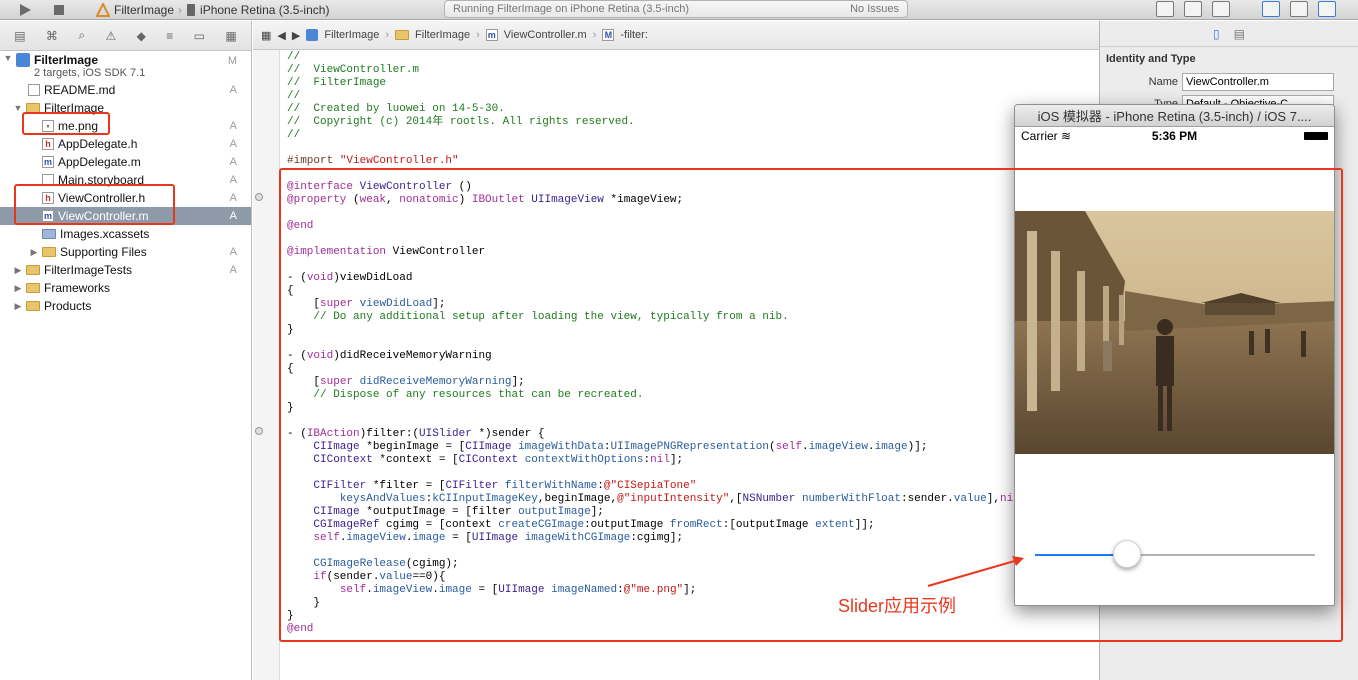  What do you see at coordinates (169, 36) in the screenshot?
I see `debug-navigator-icon: ≡` at bounding box center [169, 36].